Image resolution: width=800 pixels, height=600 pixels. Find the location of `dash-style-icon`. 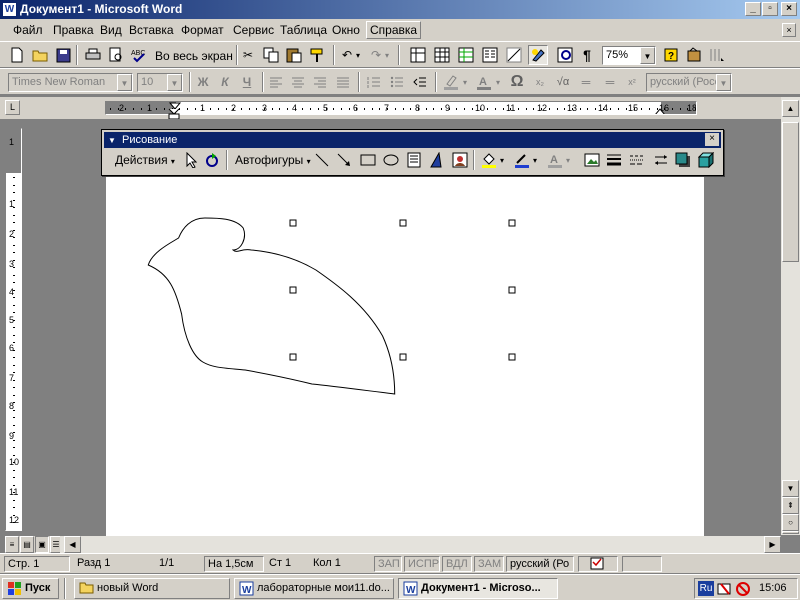

dash-style-icon is located at coordinates (637, 160).